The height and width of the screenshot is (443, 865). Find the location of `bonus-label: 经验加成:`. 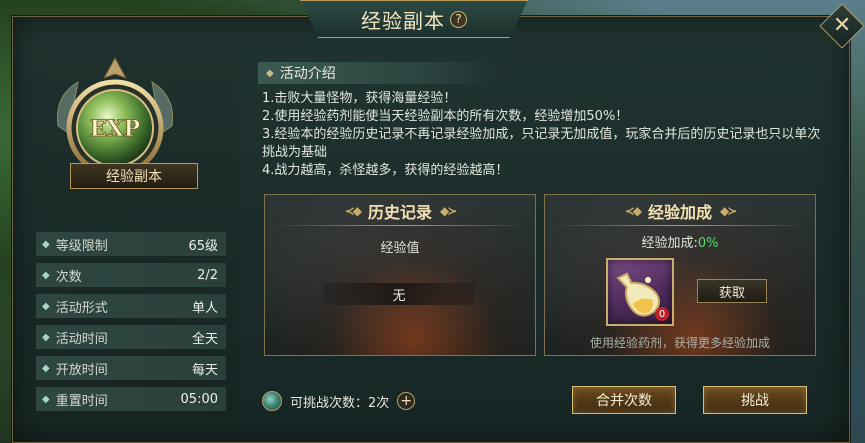

bonus-label: 经验加成: is located at coordinates (669, 243).